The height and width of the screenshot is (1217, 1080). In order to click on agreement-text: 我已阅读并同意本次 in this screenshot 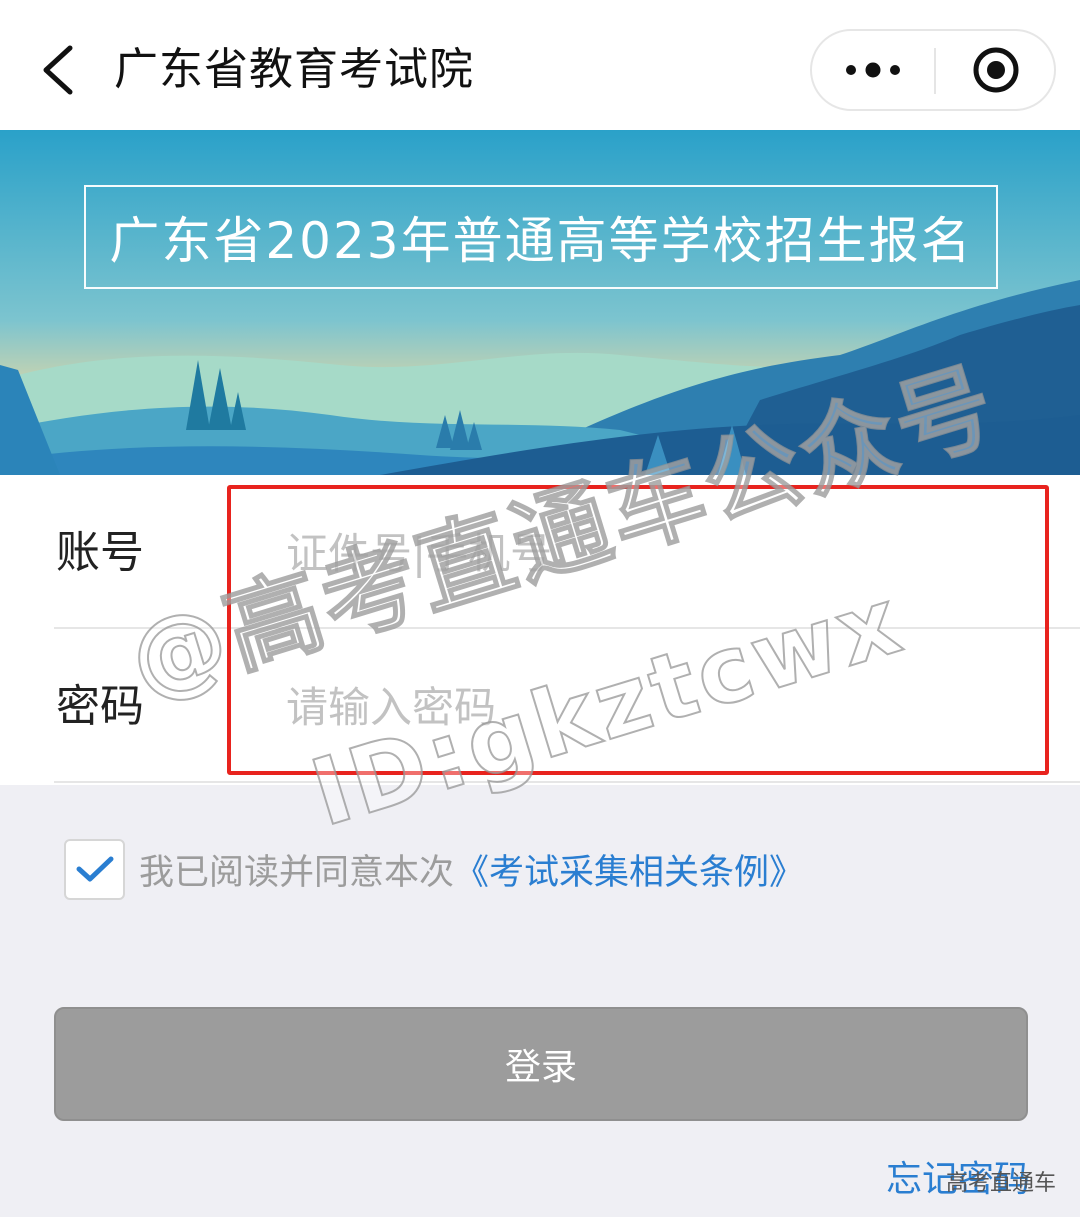, I will do `click(297, 872)`.